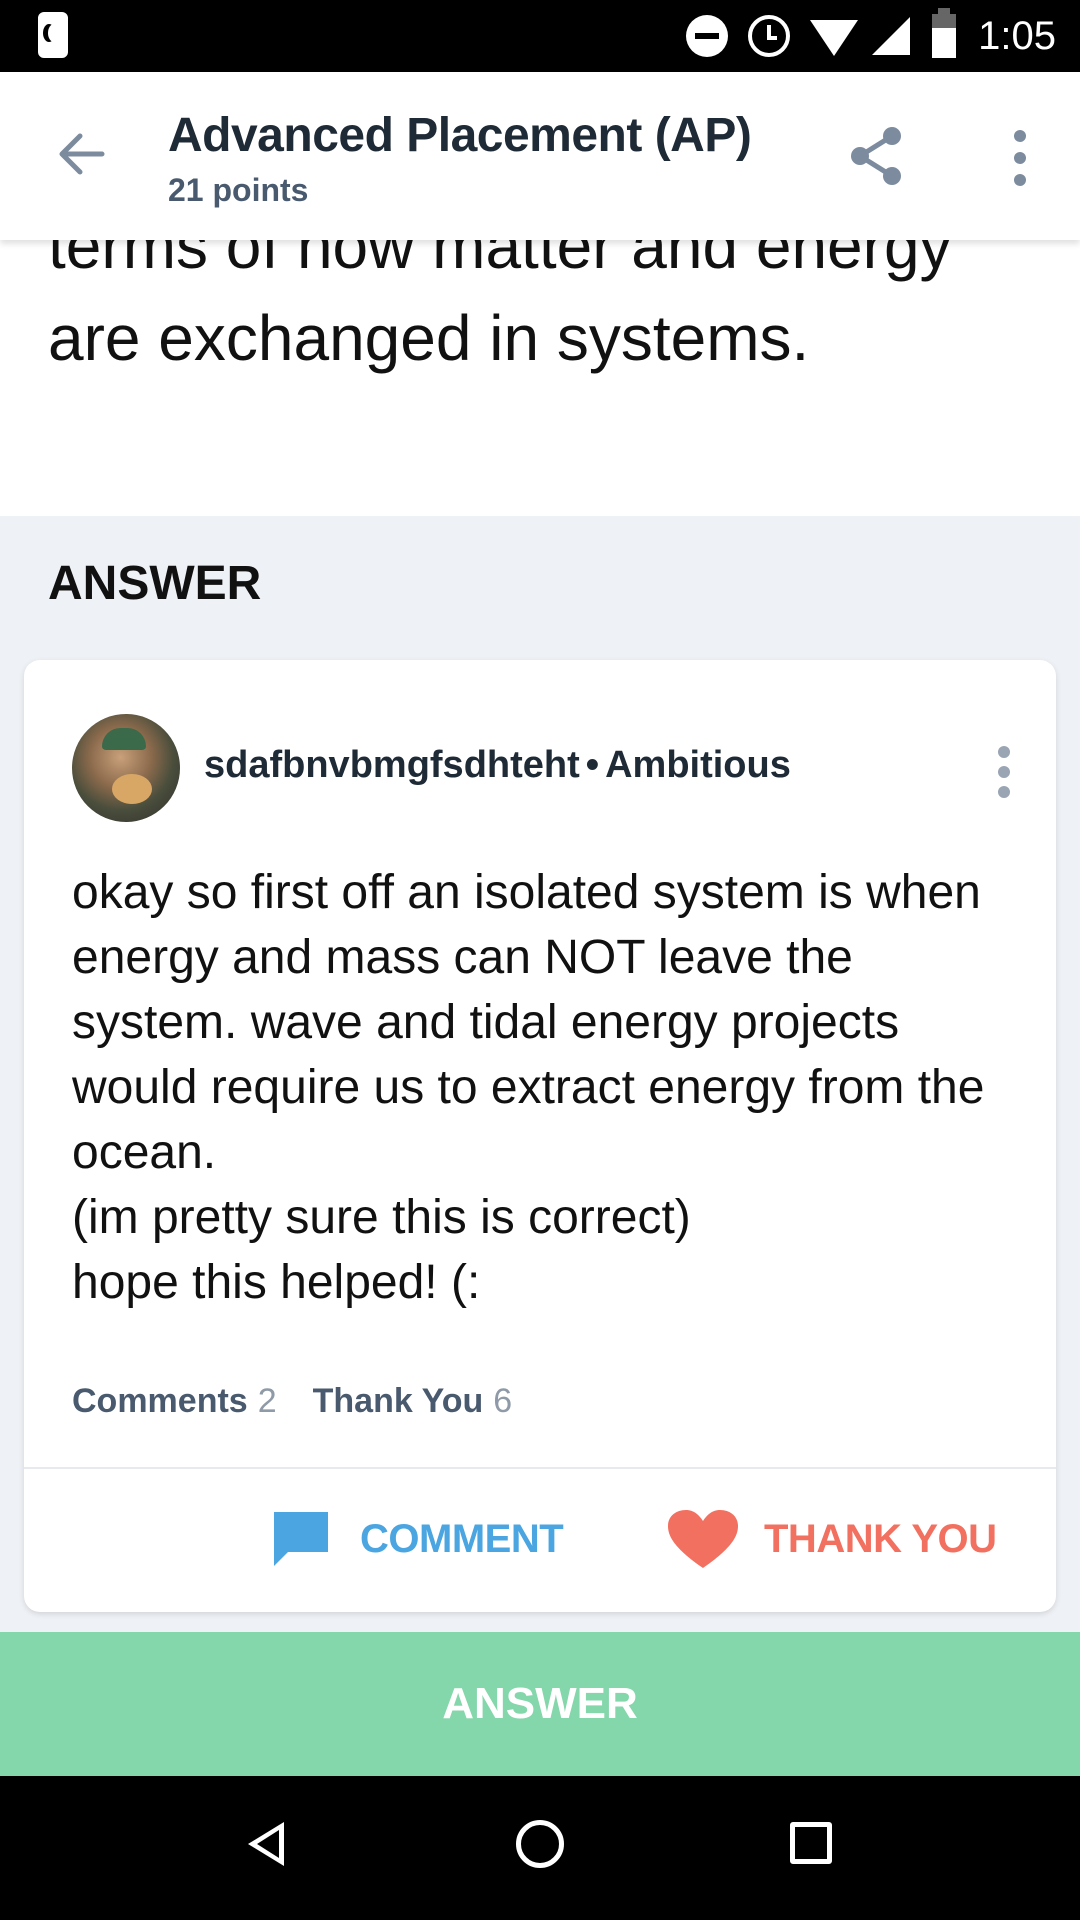 This screenshot has width=1080, height=1920. Describe the element at coordinates (707, 36) in the screenshot. I see `do-not-disturb-icon` at that location.